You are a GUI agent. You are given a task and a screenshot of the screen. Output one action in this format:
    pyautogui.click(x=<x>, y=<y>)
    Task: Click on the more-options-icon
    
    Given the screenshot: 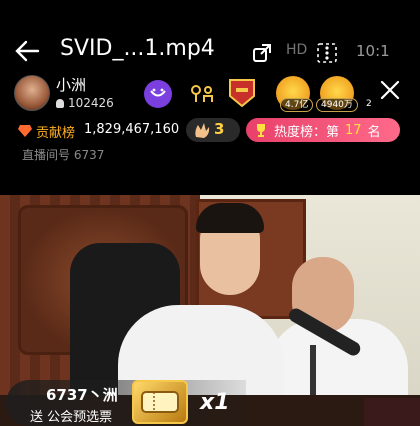 What is the action you would take?
    pyautogui.click(x=327, y=53)
    